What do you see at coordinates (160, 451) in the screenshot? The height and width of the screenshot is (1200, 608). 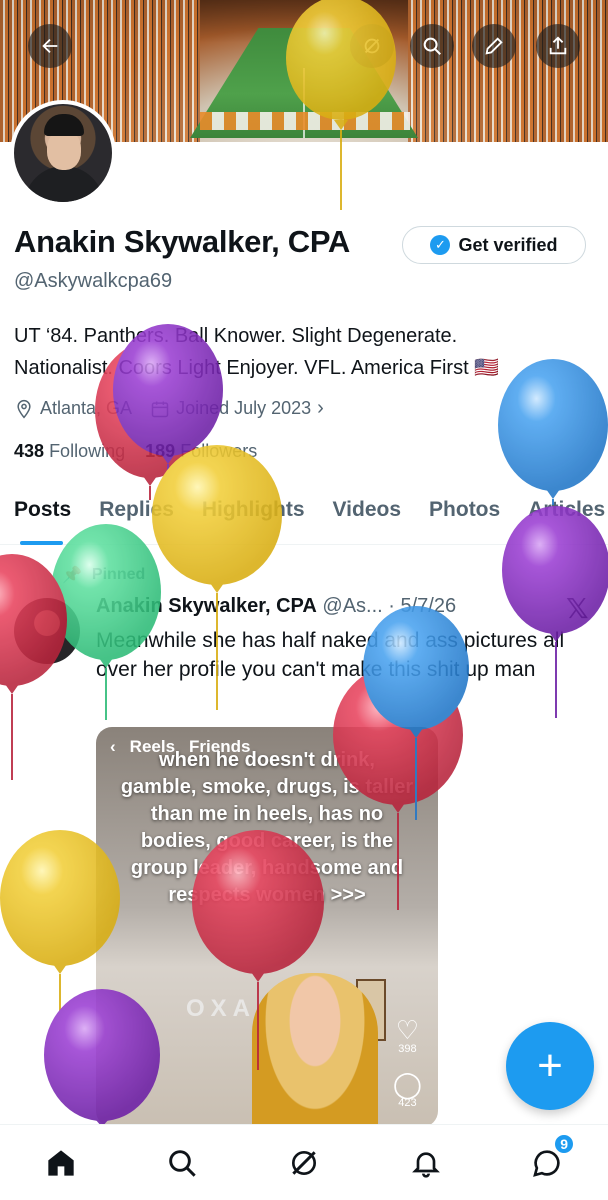 I see `followers-count: 189` at bounding box center [160, 451].